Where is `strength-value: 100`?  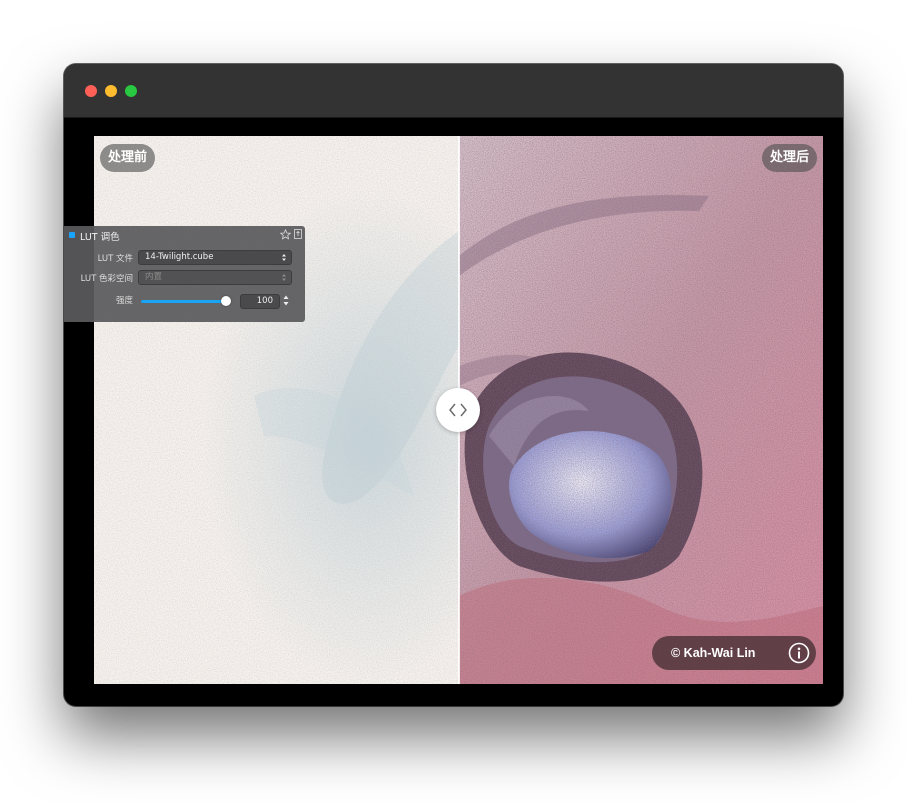
strength-value: 100 is located at coordinates (264, 301).